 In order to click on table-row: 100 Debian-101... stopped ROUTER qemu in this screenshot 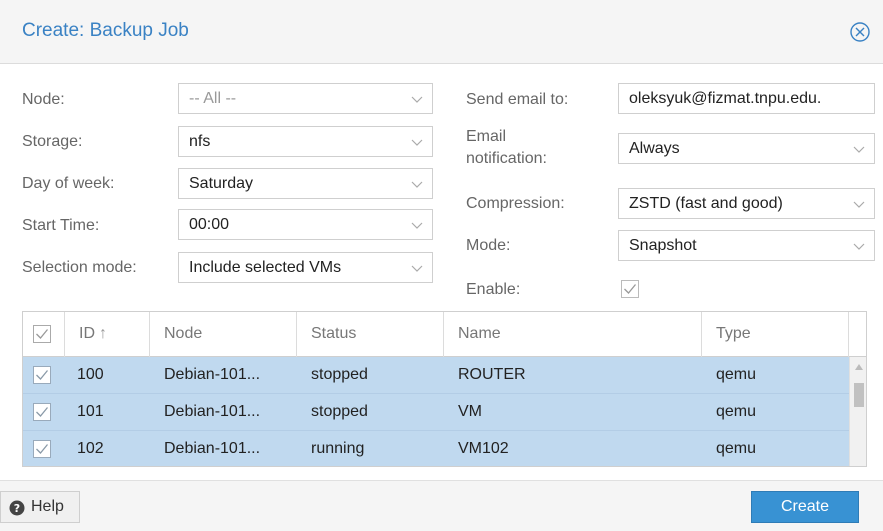, I will do `click(436, 375)`.